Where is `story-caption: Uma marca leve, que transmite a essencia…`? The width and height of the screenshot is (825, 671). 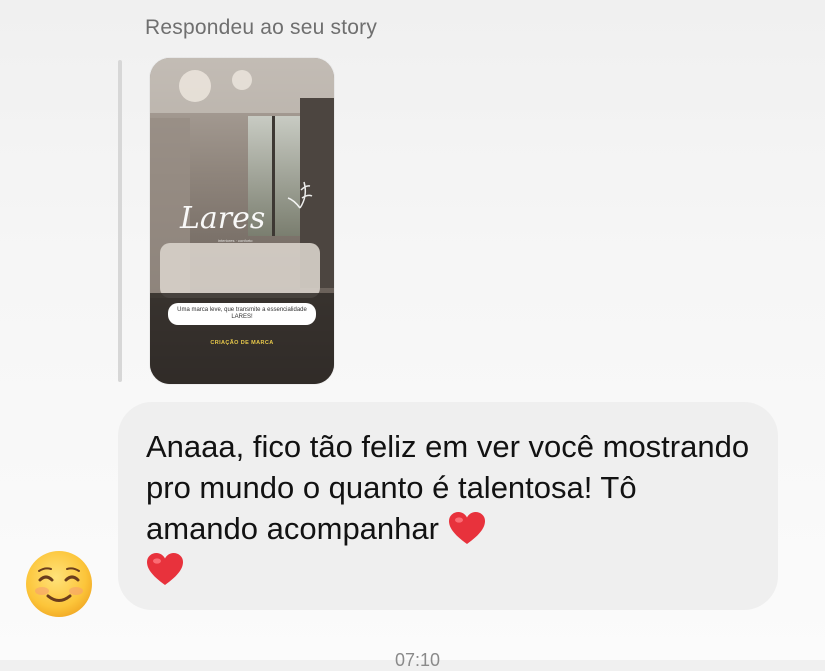
story-caption: Uma marca leve, que transmite a essencia… is located at coordinates (242, 314).